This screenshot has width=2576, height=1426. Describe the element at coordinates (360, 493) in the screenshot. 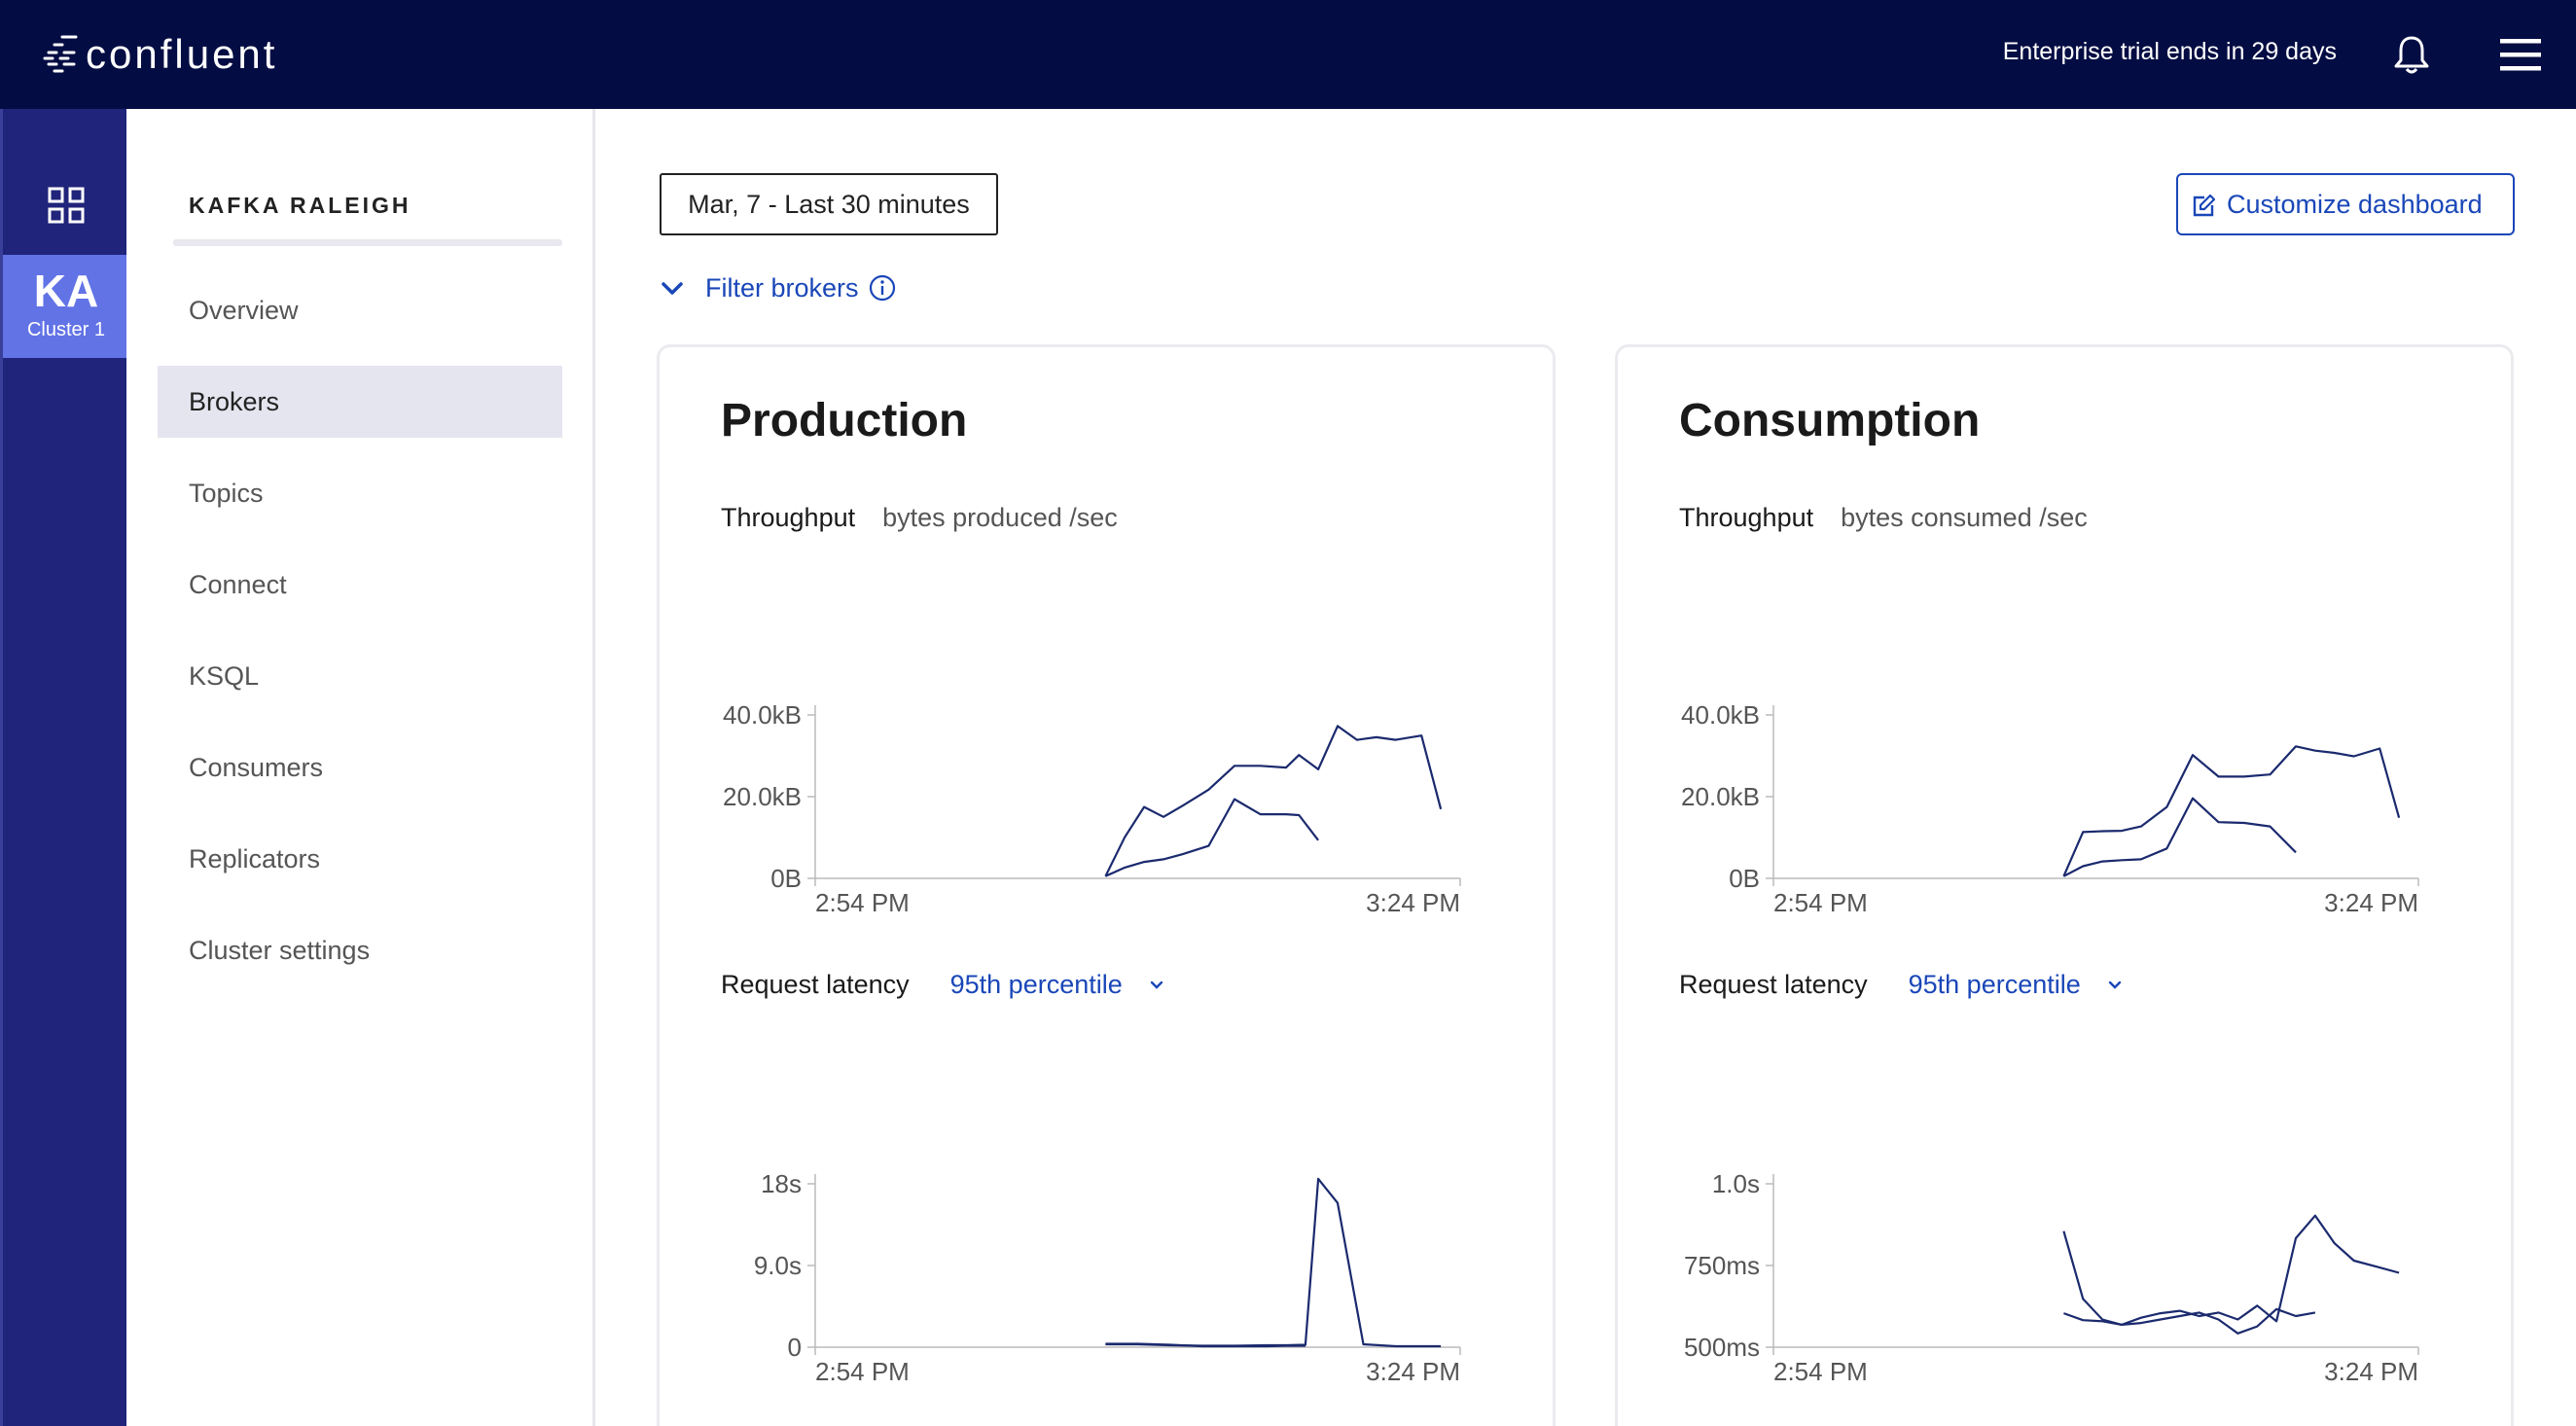

I see `sidebar-item-topics: Topics` at that location.